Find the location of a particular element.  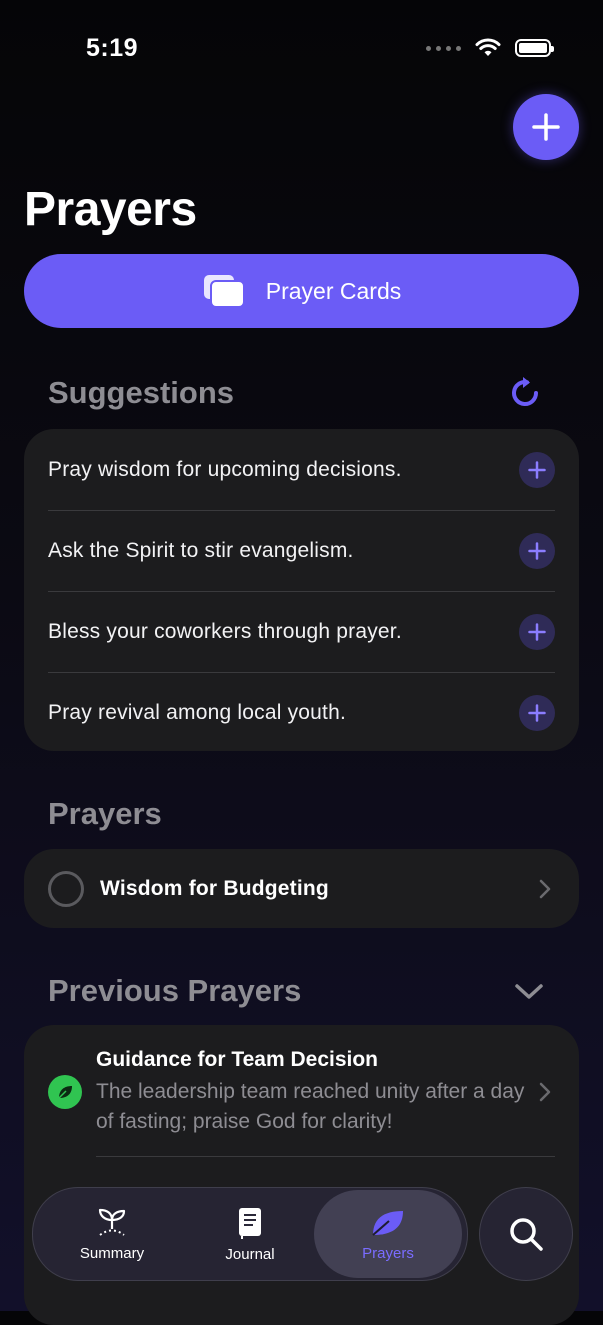

search-icon is located at coordinates (526, 1234).